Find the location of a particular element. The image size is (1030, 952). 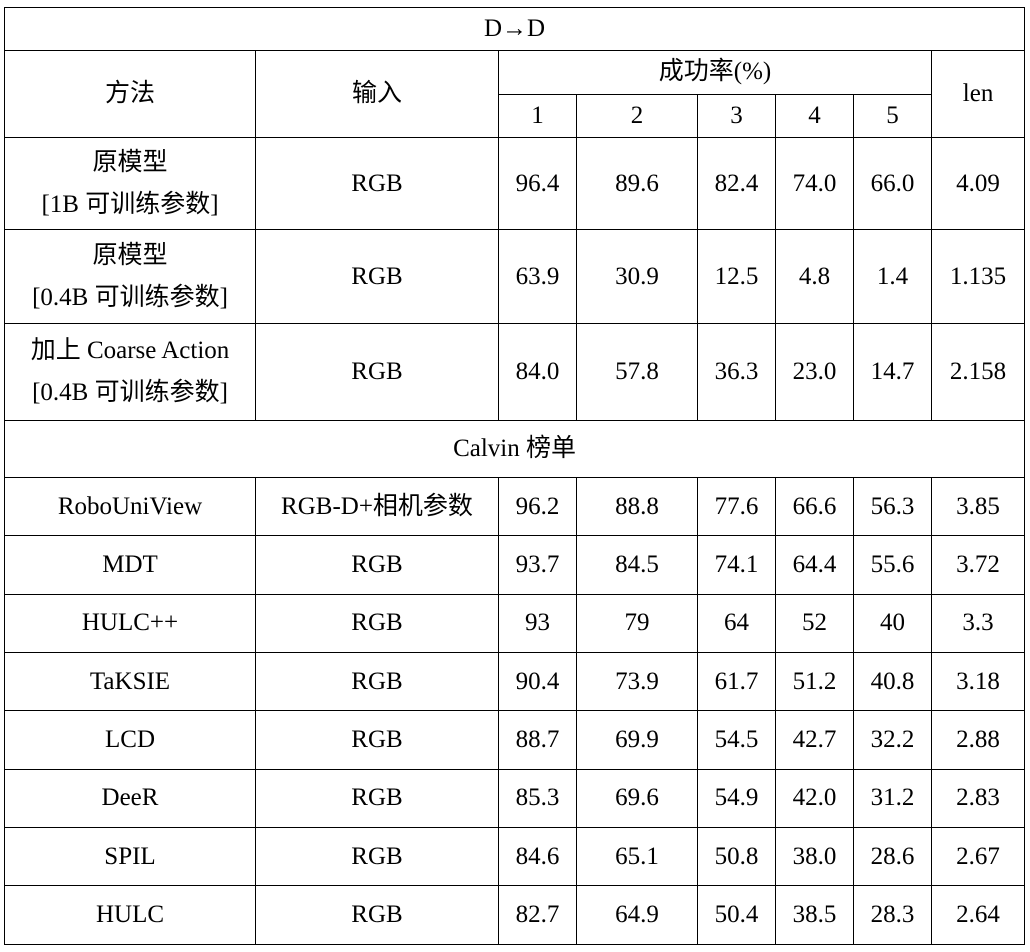

method-cell: MDT is located at coordinates (130, 565).